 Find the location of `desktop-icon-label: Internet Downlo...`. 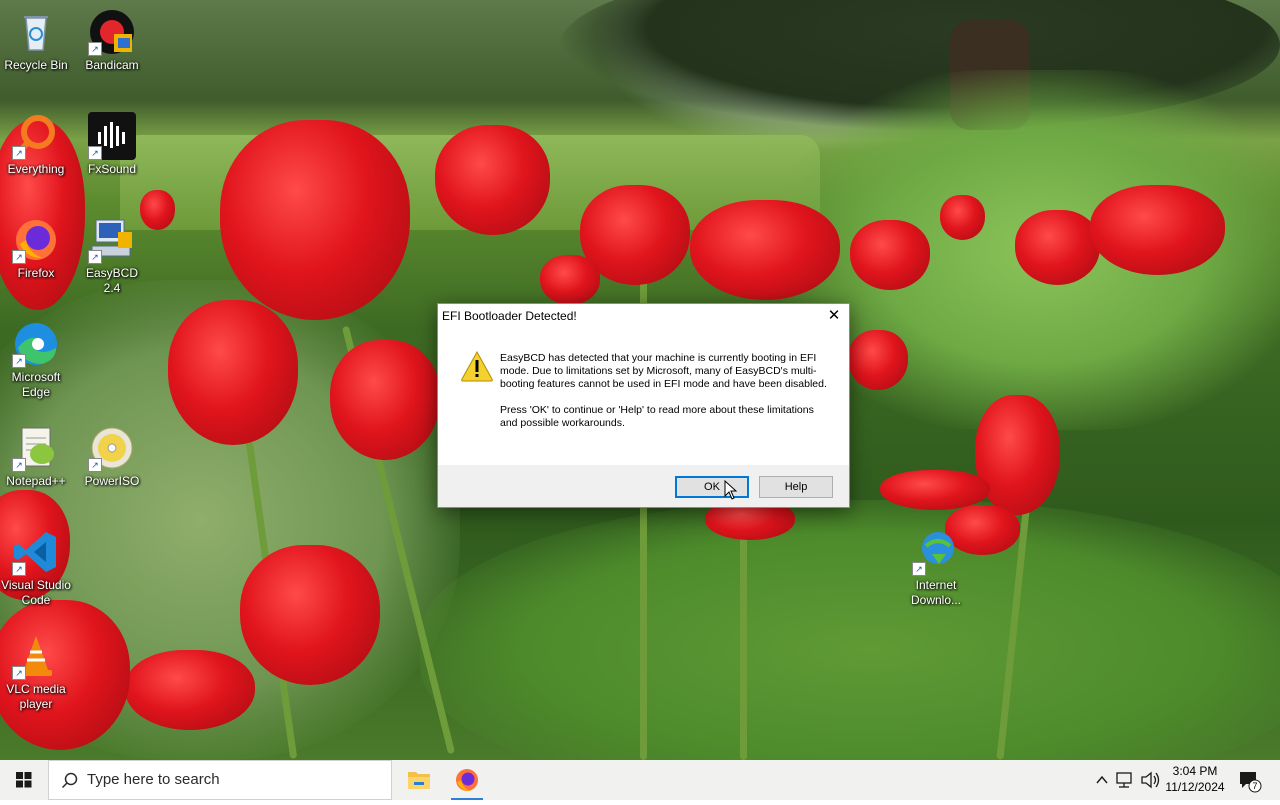

desktop-icon-label: Internet Downlo... is located at coordinates (936, 592).